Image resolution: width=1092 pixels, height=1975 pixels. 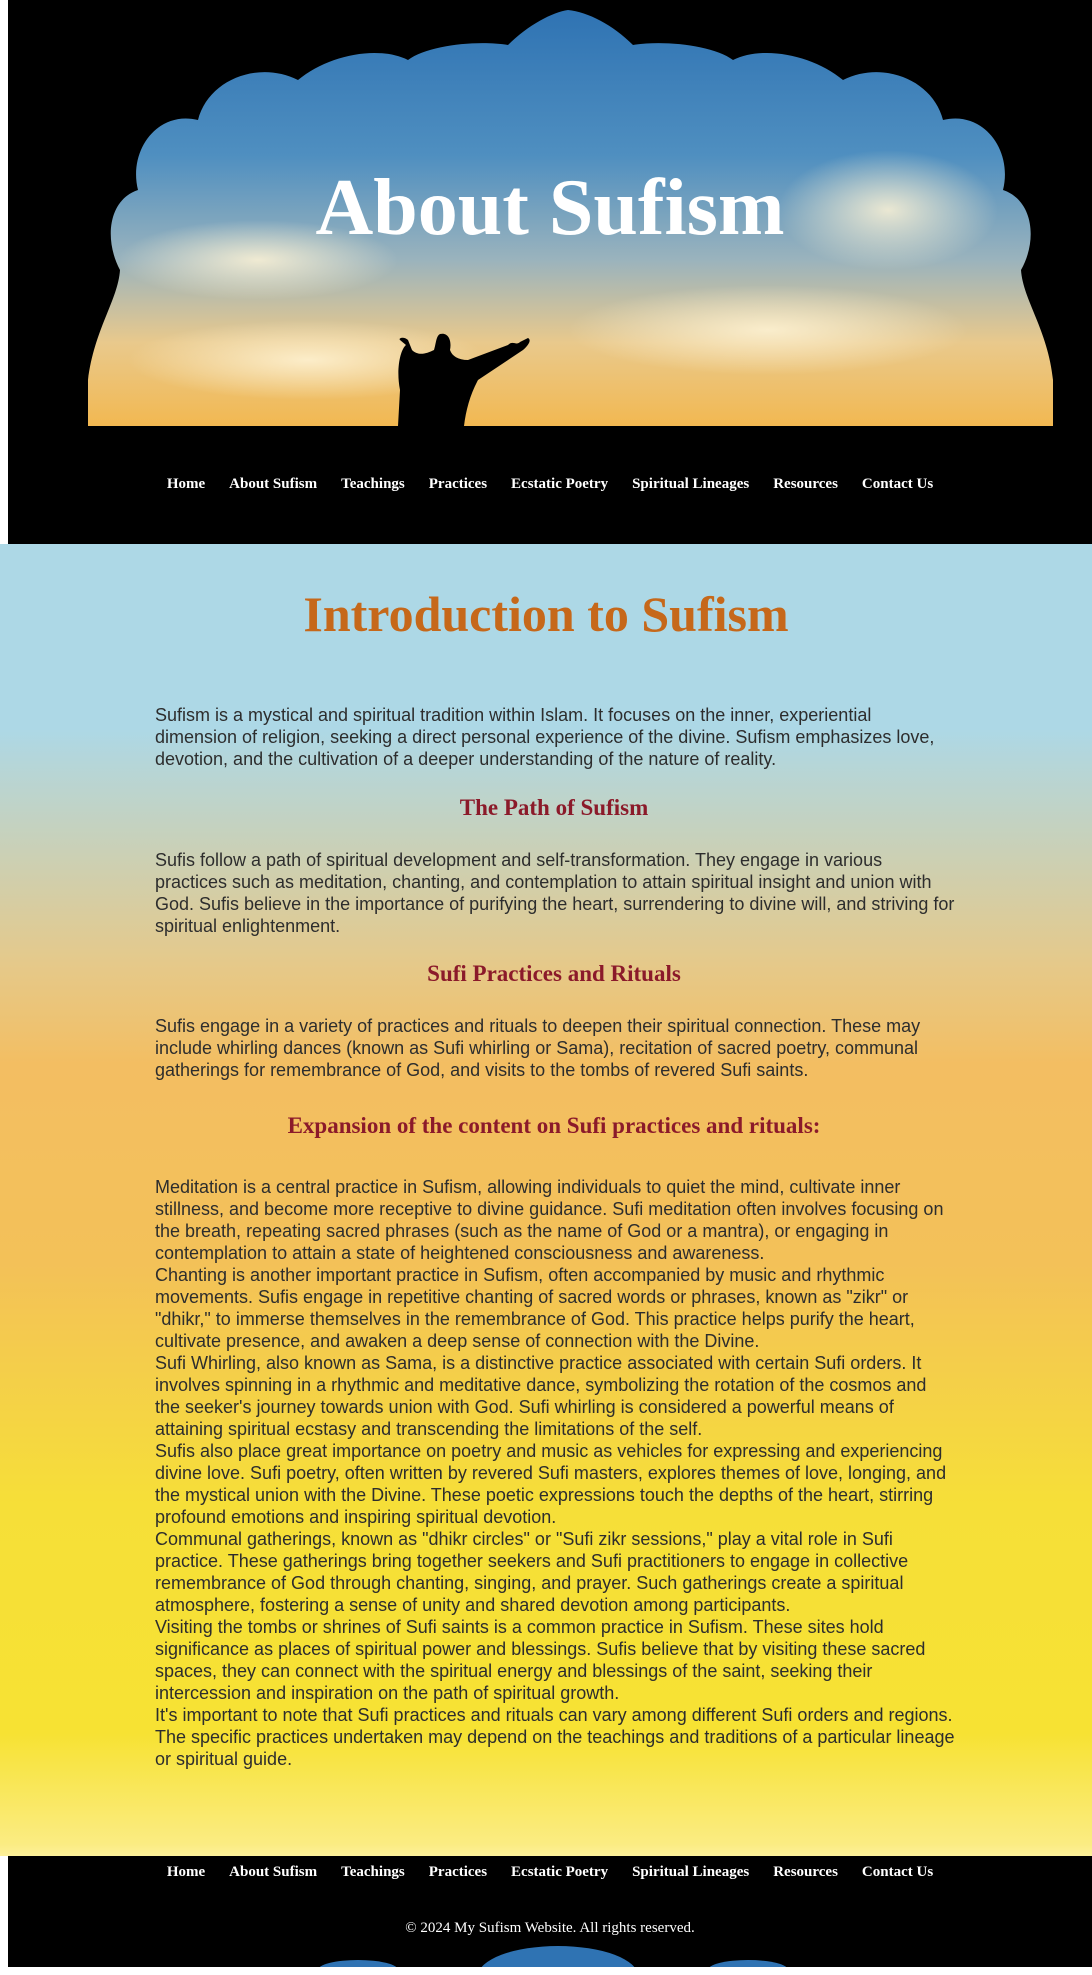 I want to click on footer-nav-ecstatic-poetry: Ecstatic Poetry, so click(x=559, y=1872).